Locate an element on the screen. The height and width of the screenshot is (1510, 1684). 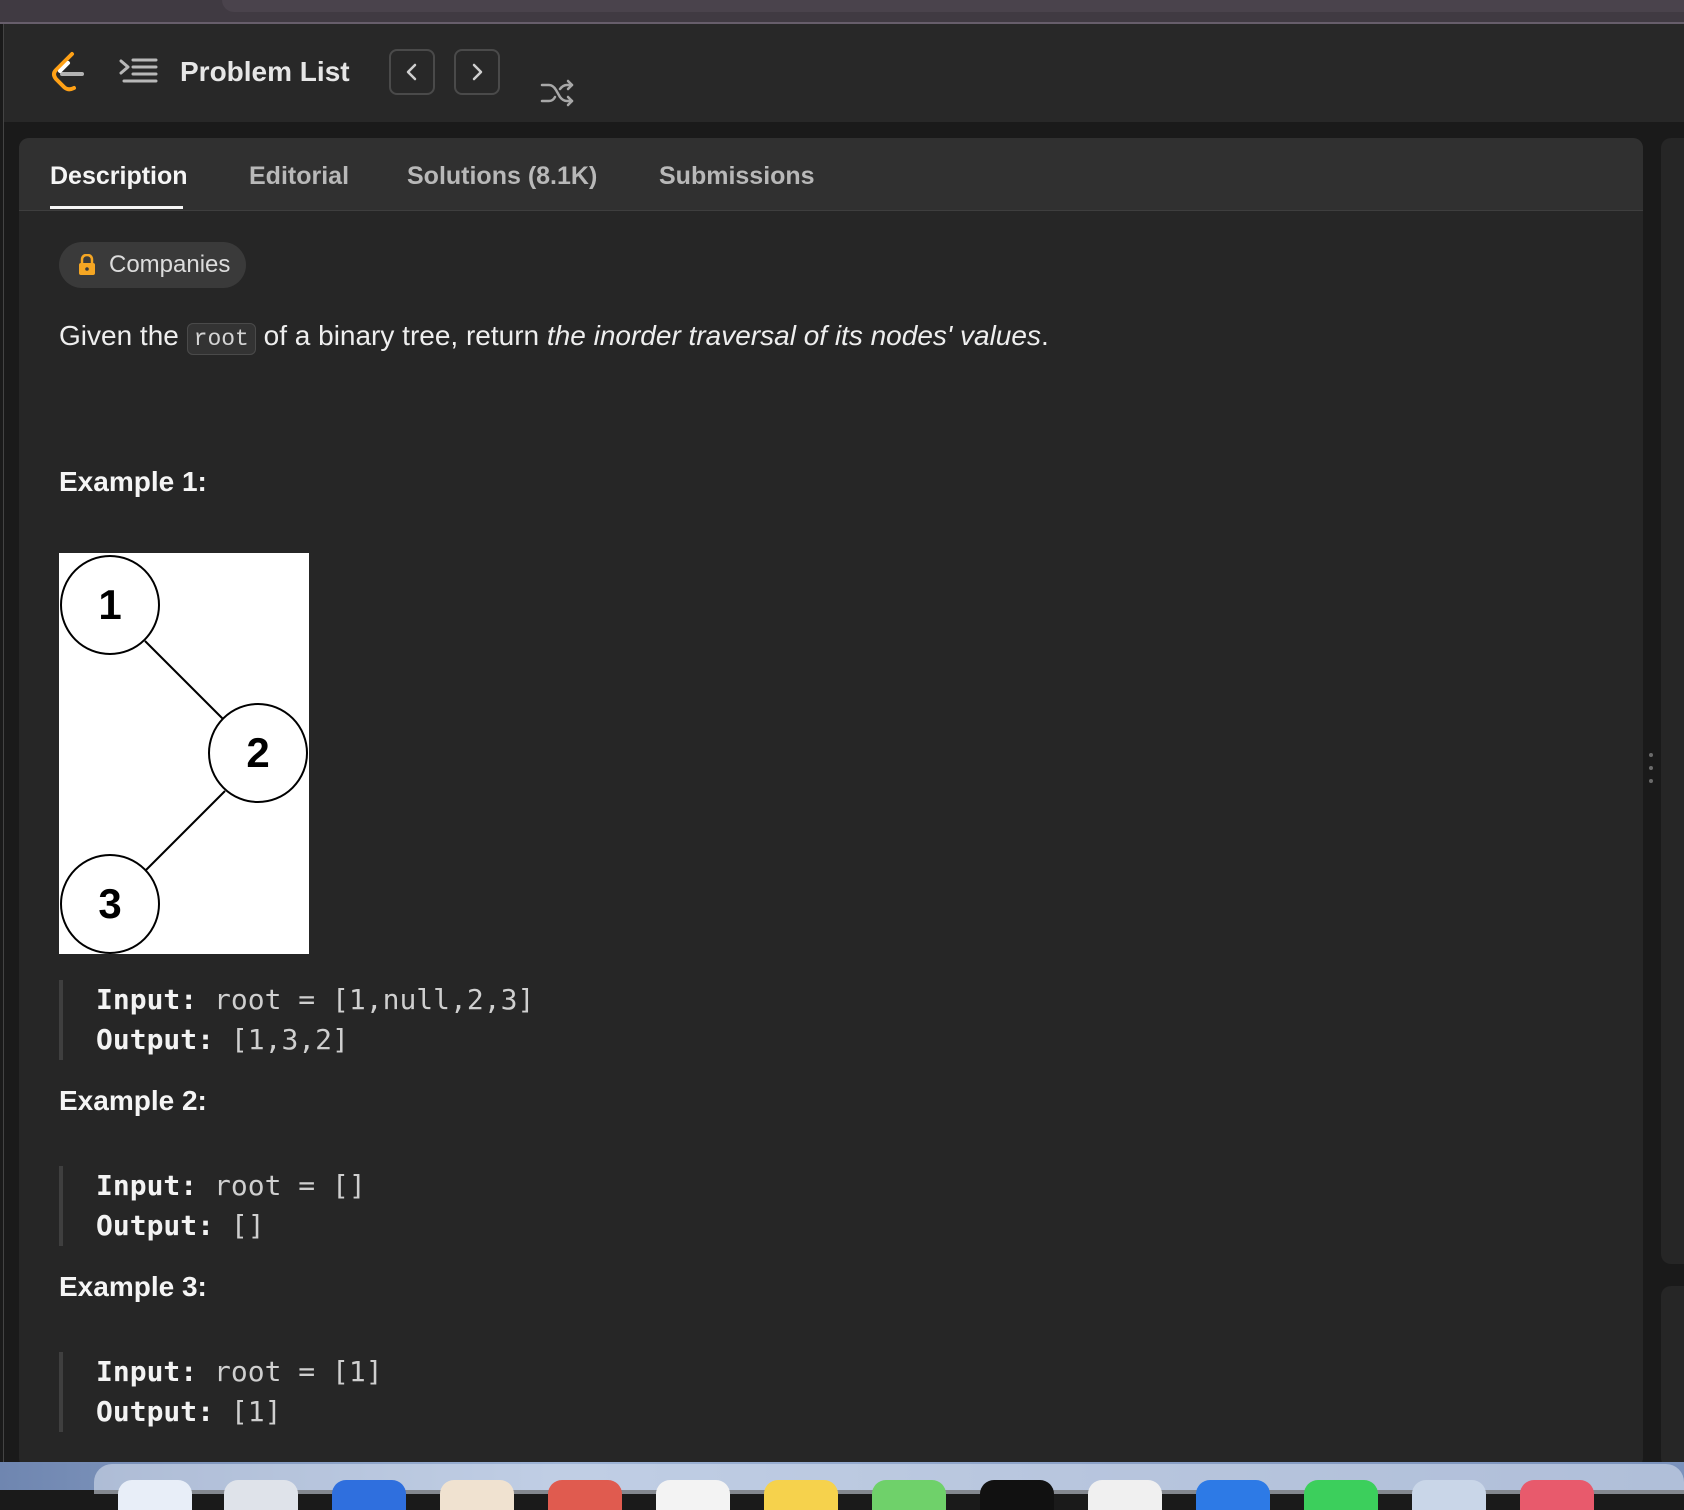
tree-node-3-label: 3 is located at coordinates (109, 903).